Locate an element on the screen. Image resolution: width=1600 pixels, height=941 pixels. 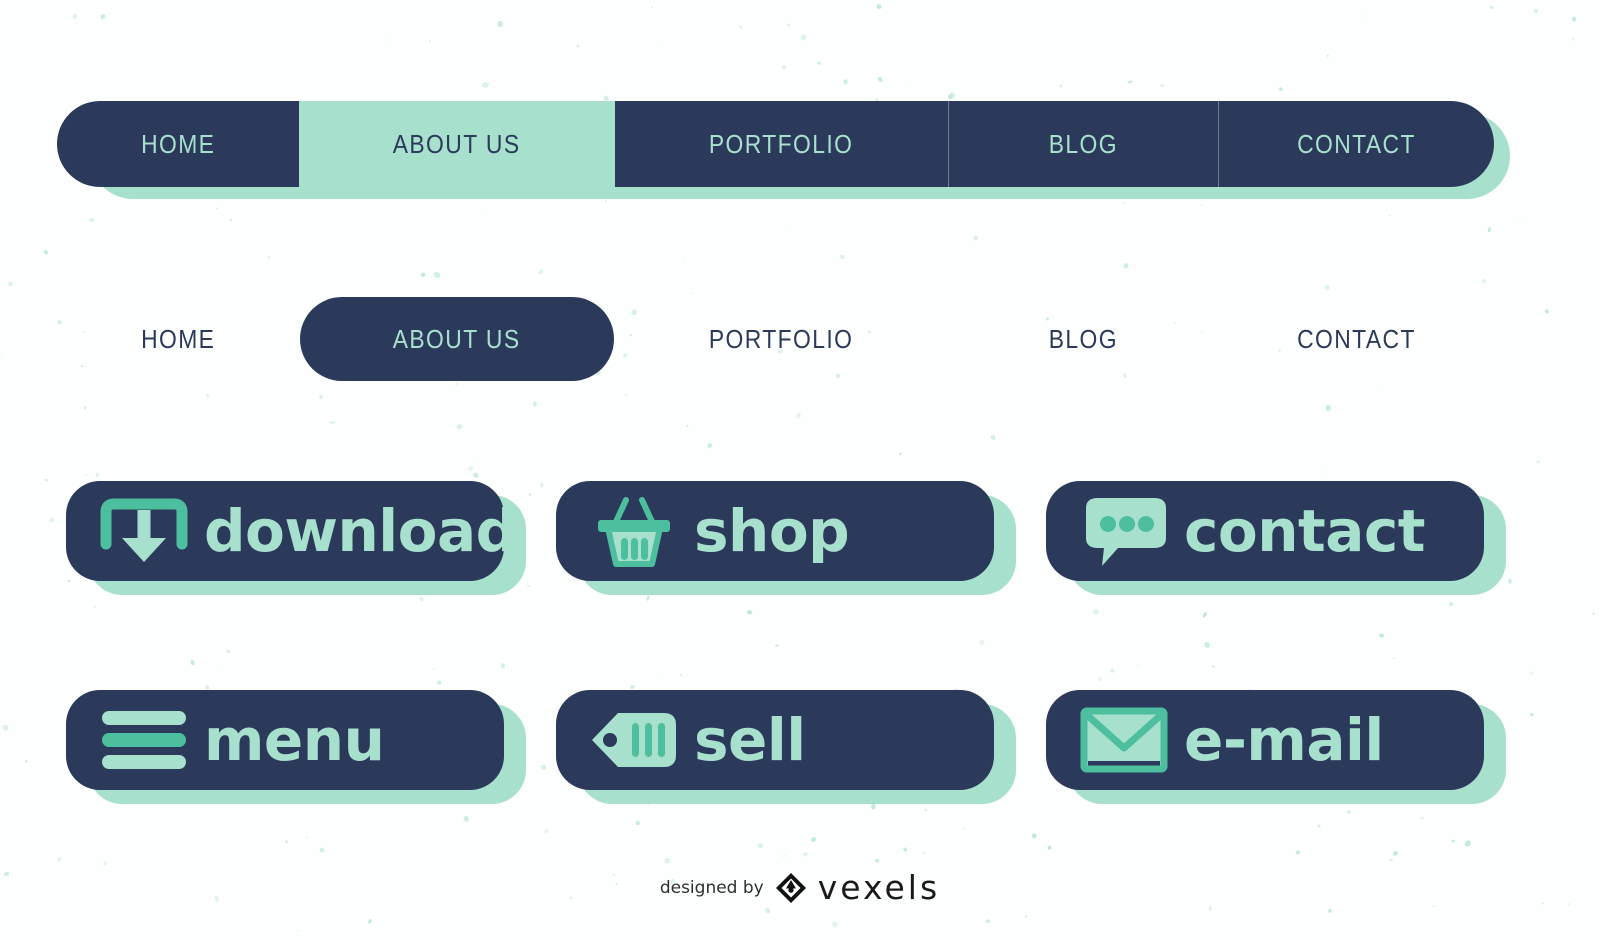
download-button-label: download is located at coordinates (360, 531).